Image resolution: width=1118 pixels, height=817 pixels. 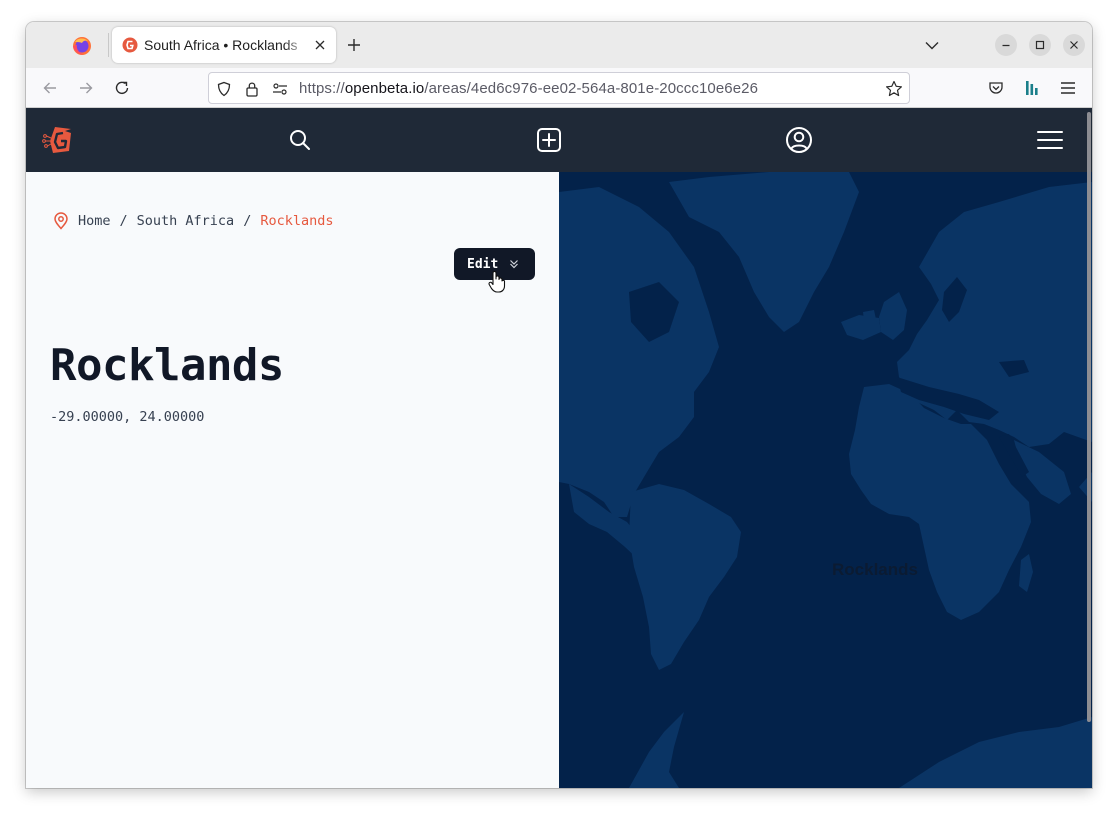 I want to click on minimize-icon, so click(x=1006, y=45).